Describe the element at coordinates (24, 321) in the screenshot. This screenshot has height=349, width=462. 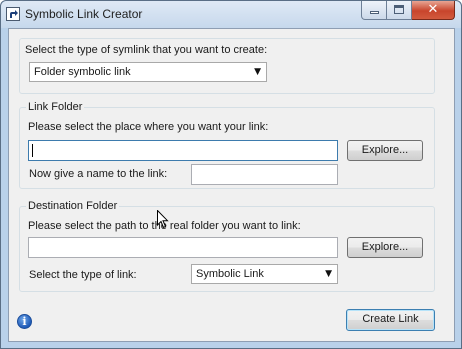
I see `info-icon: i` at that location.